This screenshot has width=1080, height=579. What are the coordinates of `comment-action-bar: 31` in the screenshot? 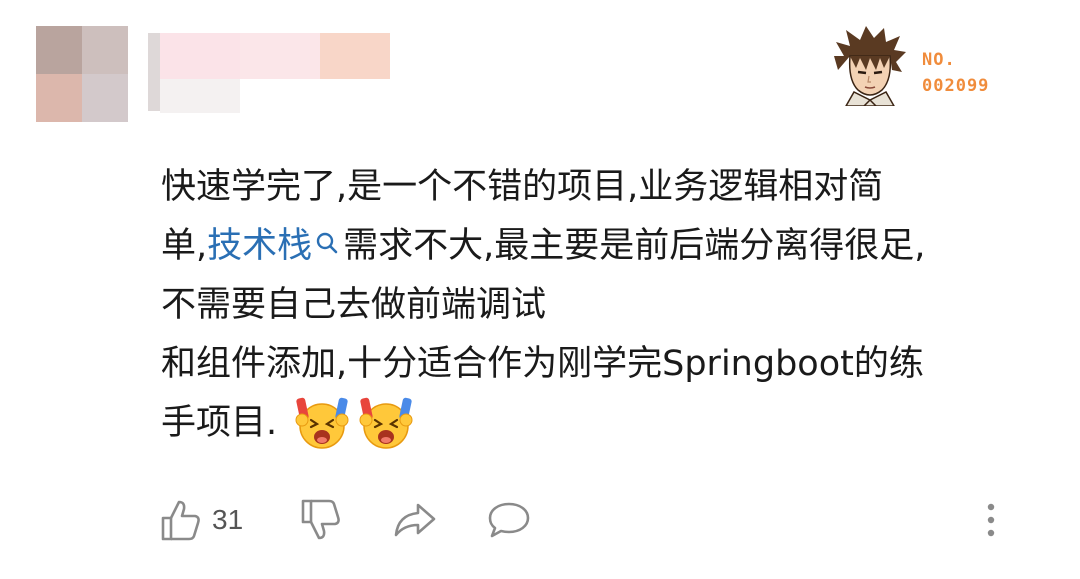 It's located at (540, 520).